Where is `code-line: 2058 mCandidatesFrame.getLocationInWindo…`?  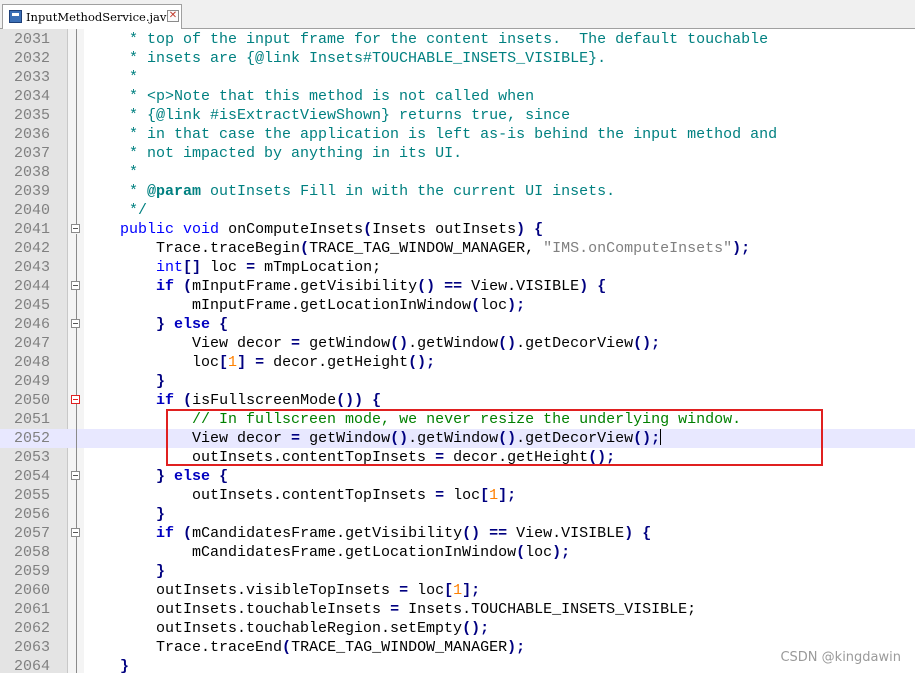 code-line: 2058 mCandidatesFrame.getLocationInWindo… is located at coordinates (457, 552).